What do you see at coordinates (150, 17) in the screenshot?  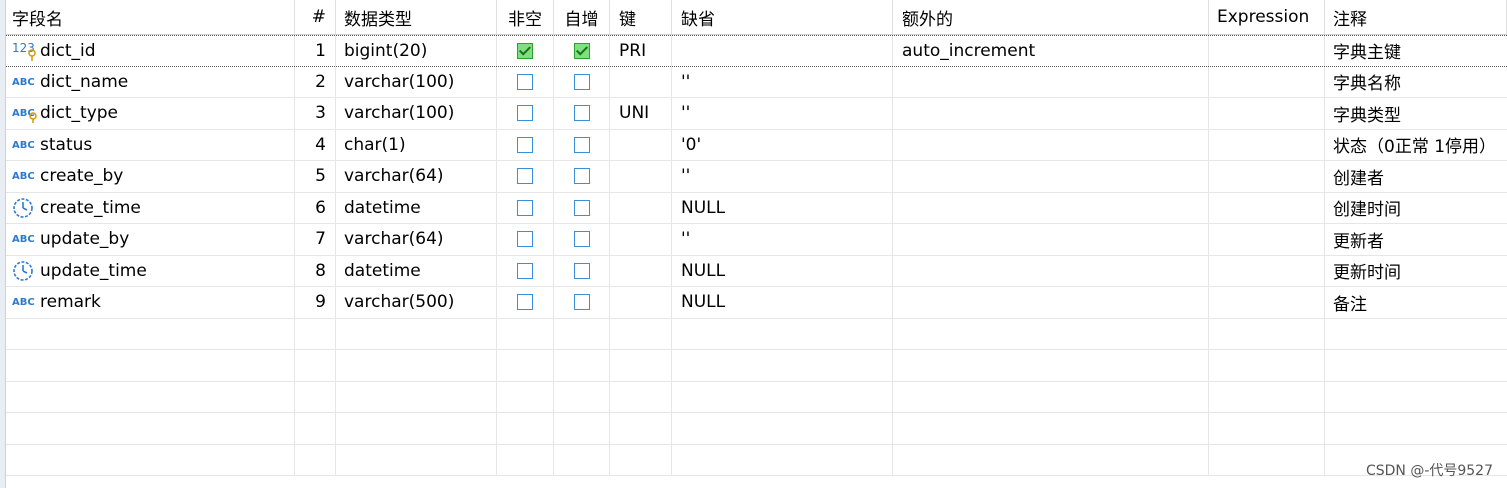 I see `header-name: 字段名` at bounding box center [150, 17].